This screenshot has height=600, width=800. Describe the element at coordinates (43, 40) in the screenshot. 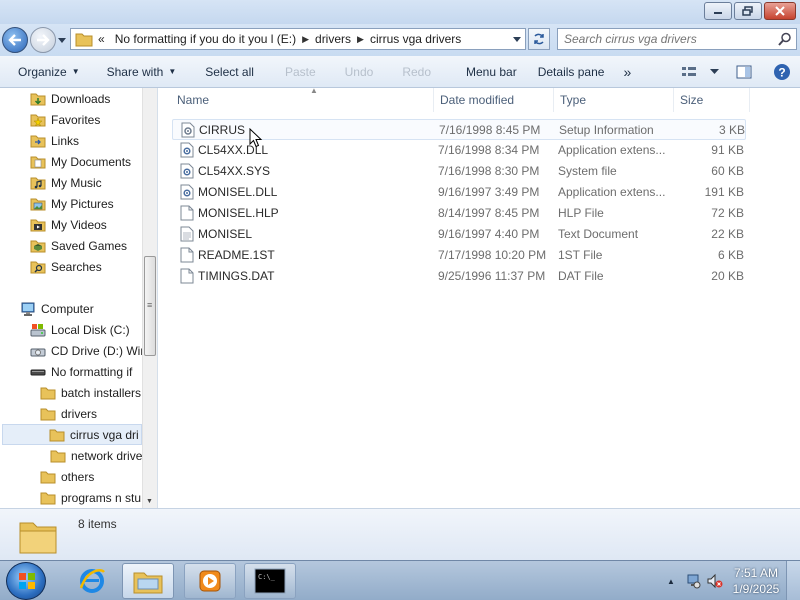

I see `forward-button` at that location.